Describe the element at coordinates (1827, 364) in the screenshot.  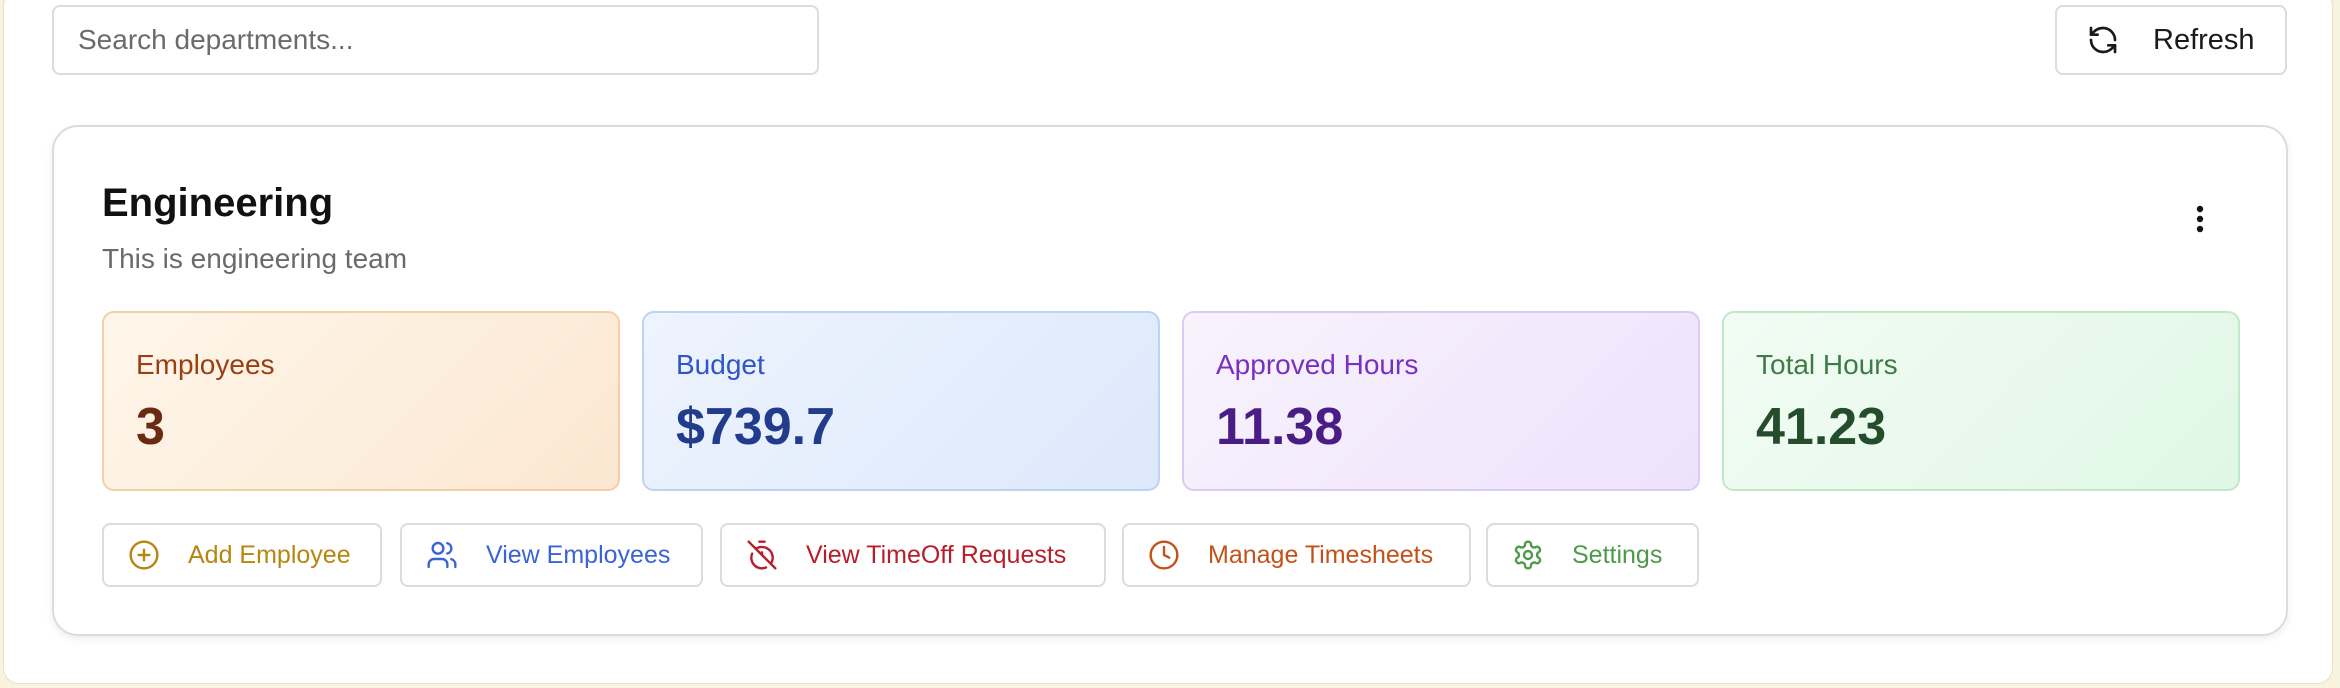
I see `total-hours-stat-label: Total Hours` at that location.